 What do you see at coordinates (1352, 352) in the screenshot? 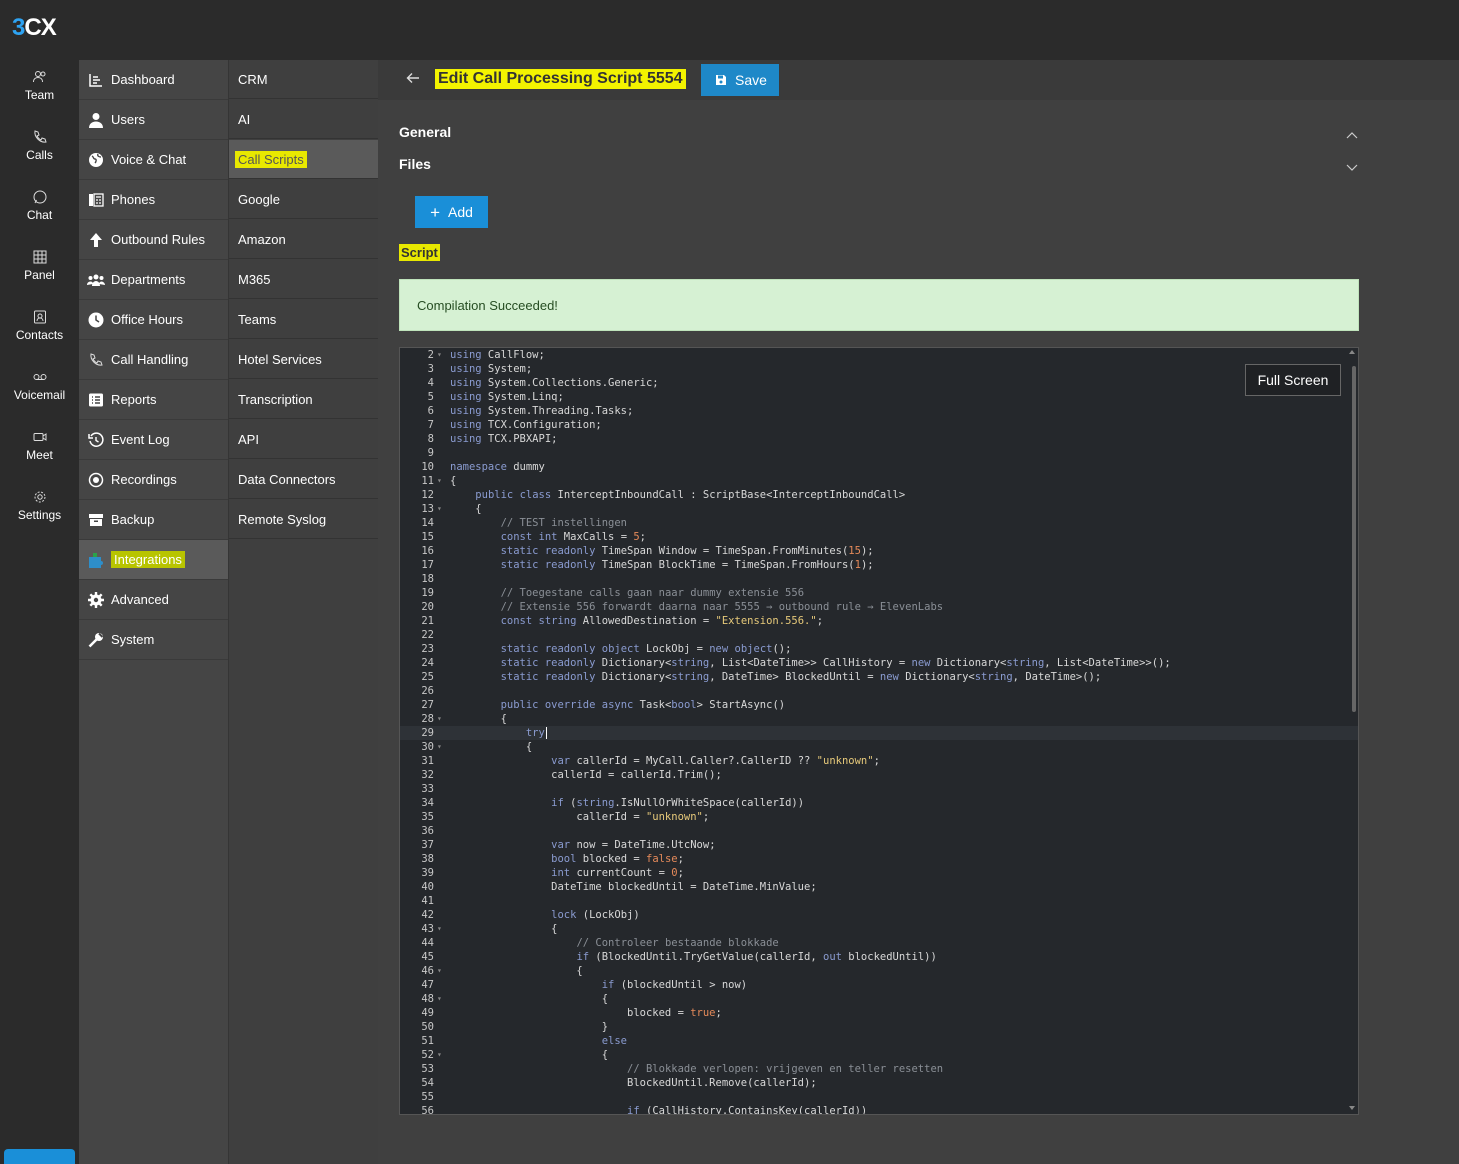
I see `scroll-up-arrow` at bounding box center [1352, 352].